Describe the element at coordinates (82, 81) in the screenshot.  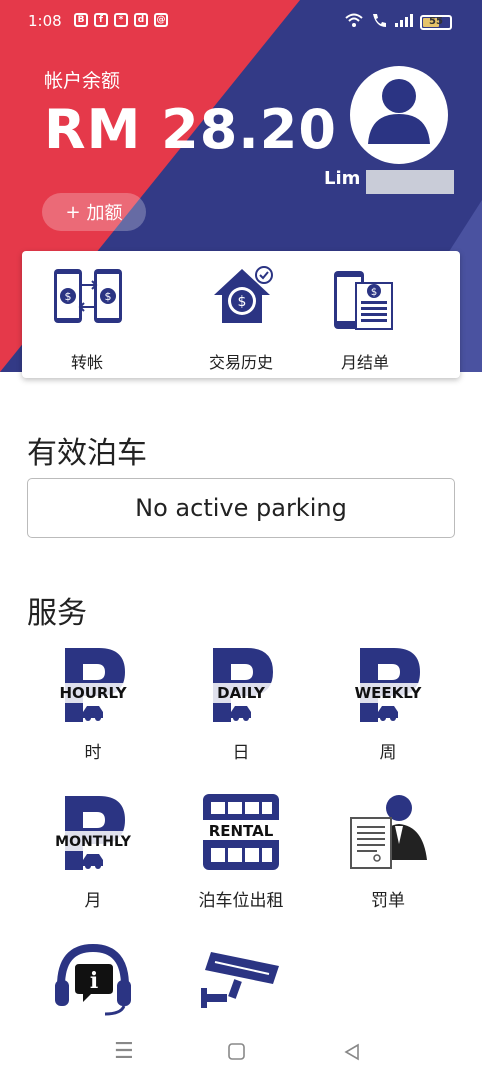
I see `balance-label: 帐户余额` at that location.